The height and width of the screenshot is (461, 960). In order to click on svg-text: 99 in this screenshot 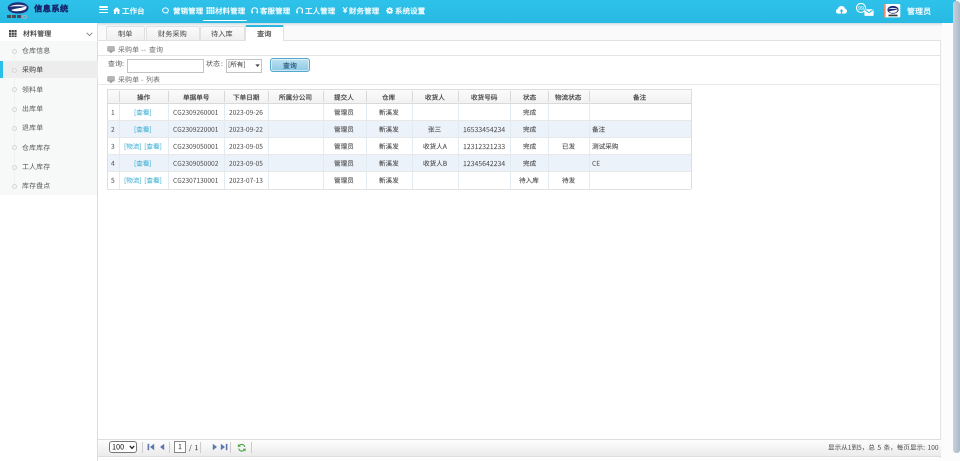, I will do `click(861, 9)`.